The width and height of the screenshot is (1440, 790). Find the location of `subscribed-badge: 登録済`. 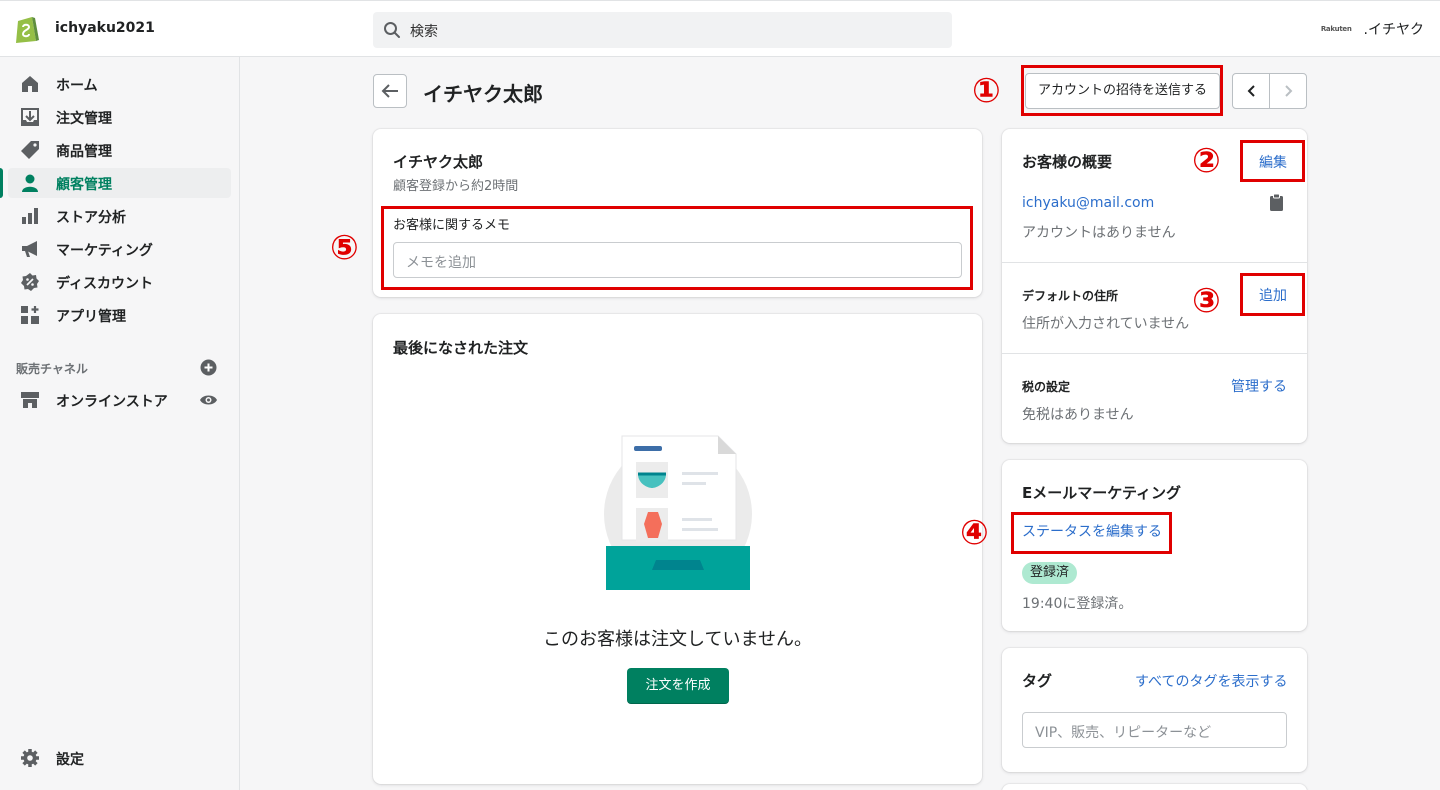

subscribed-badge: 登録済 is located at coordinates (1050, 573).